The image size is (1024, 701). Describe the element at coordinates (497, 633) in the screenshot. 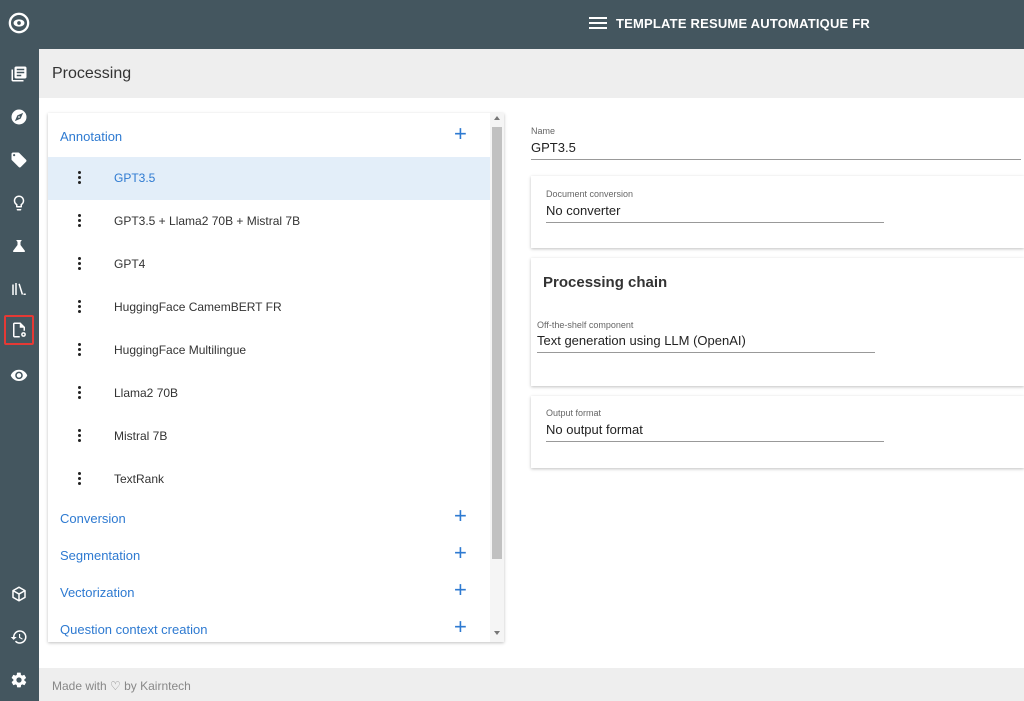

I see `scroll-down-icon` at that location.